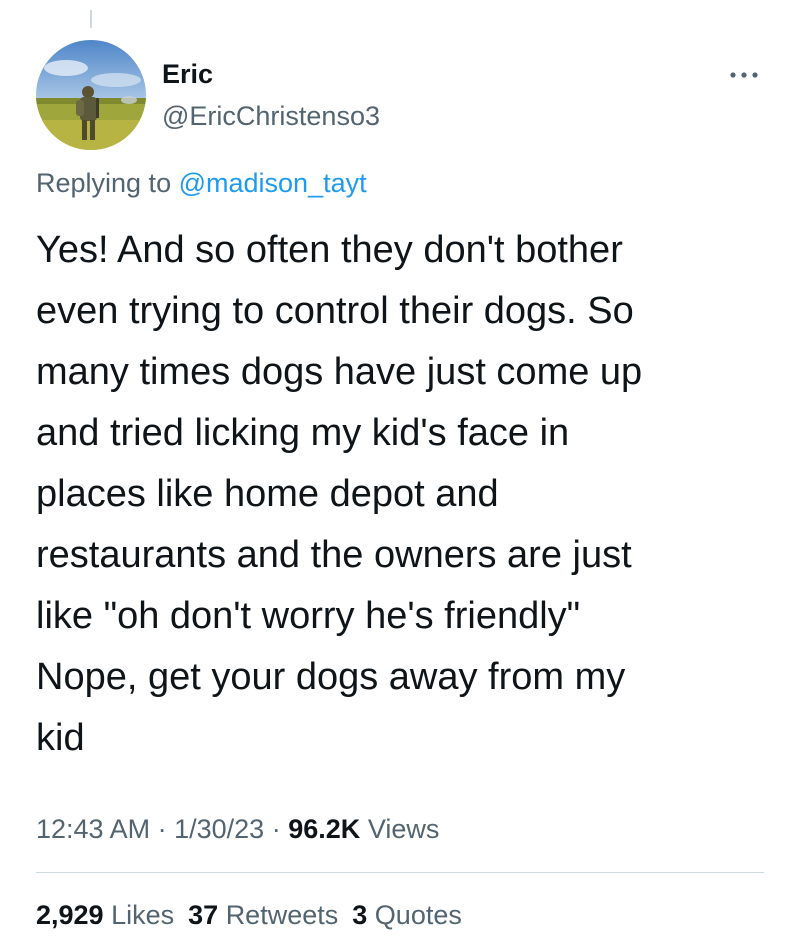 This screenshot has width=800, height=949. I want to click on avatar, so click(91, 95).